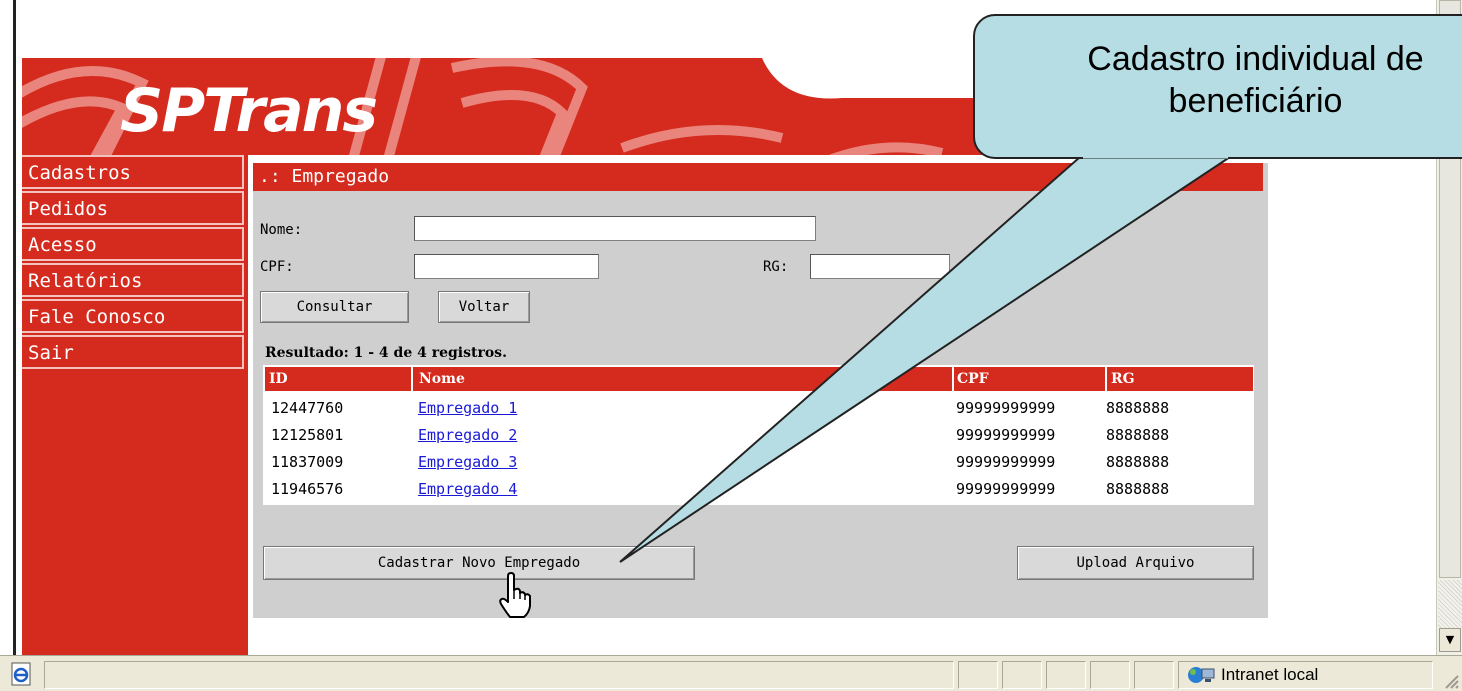  Describe the element at coordinates (1255, 101) in the screenshot. I see `callout-line-2: beneficiário` at that location.